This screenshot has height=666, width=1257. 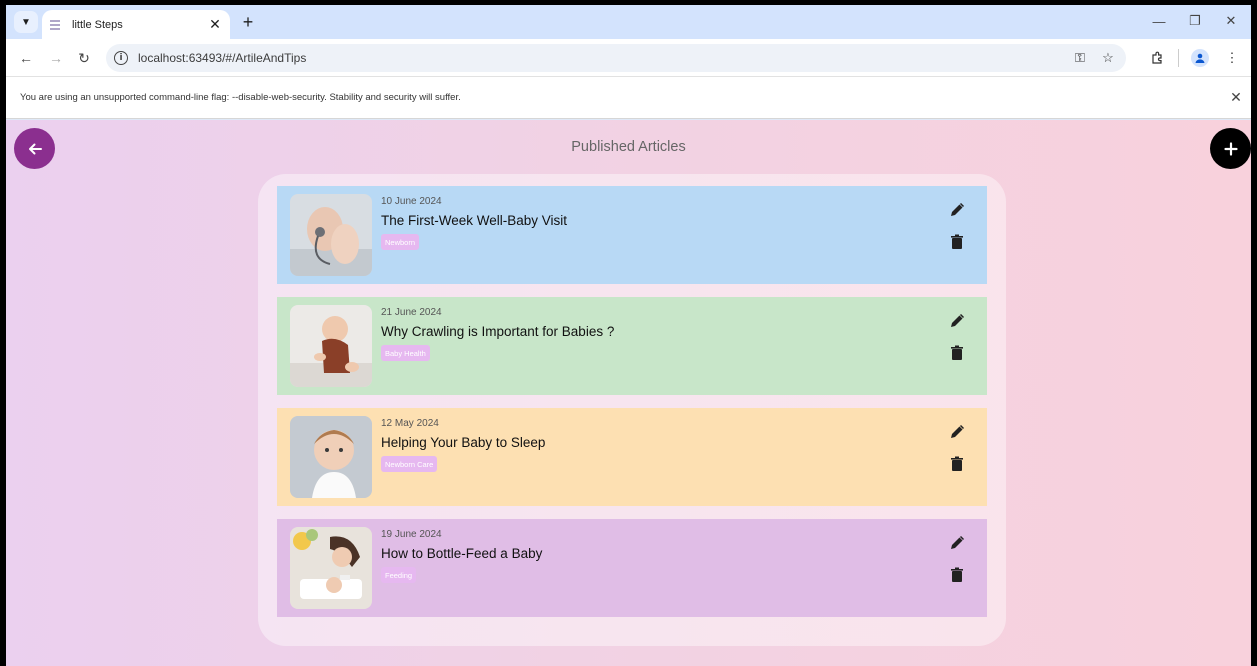 What do you see at coordinates (1159, 21) in the screenshot?
I see `minimize-icon: —` at bounding box center [1159, 21].